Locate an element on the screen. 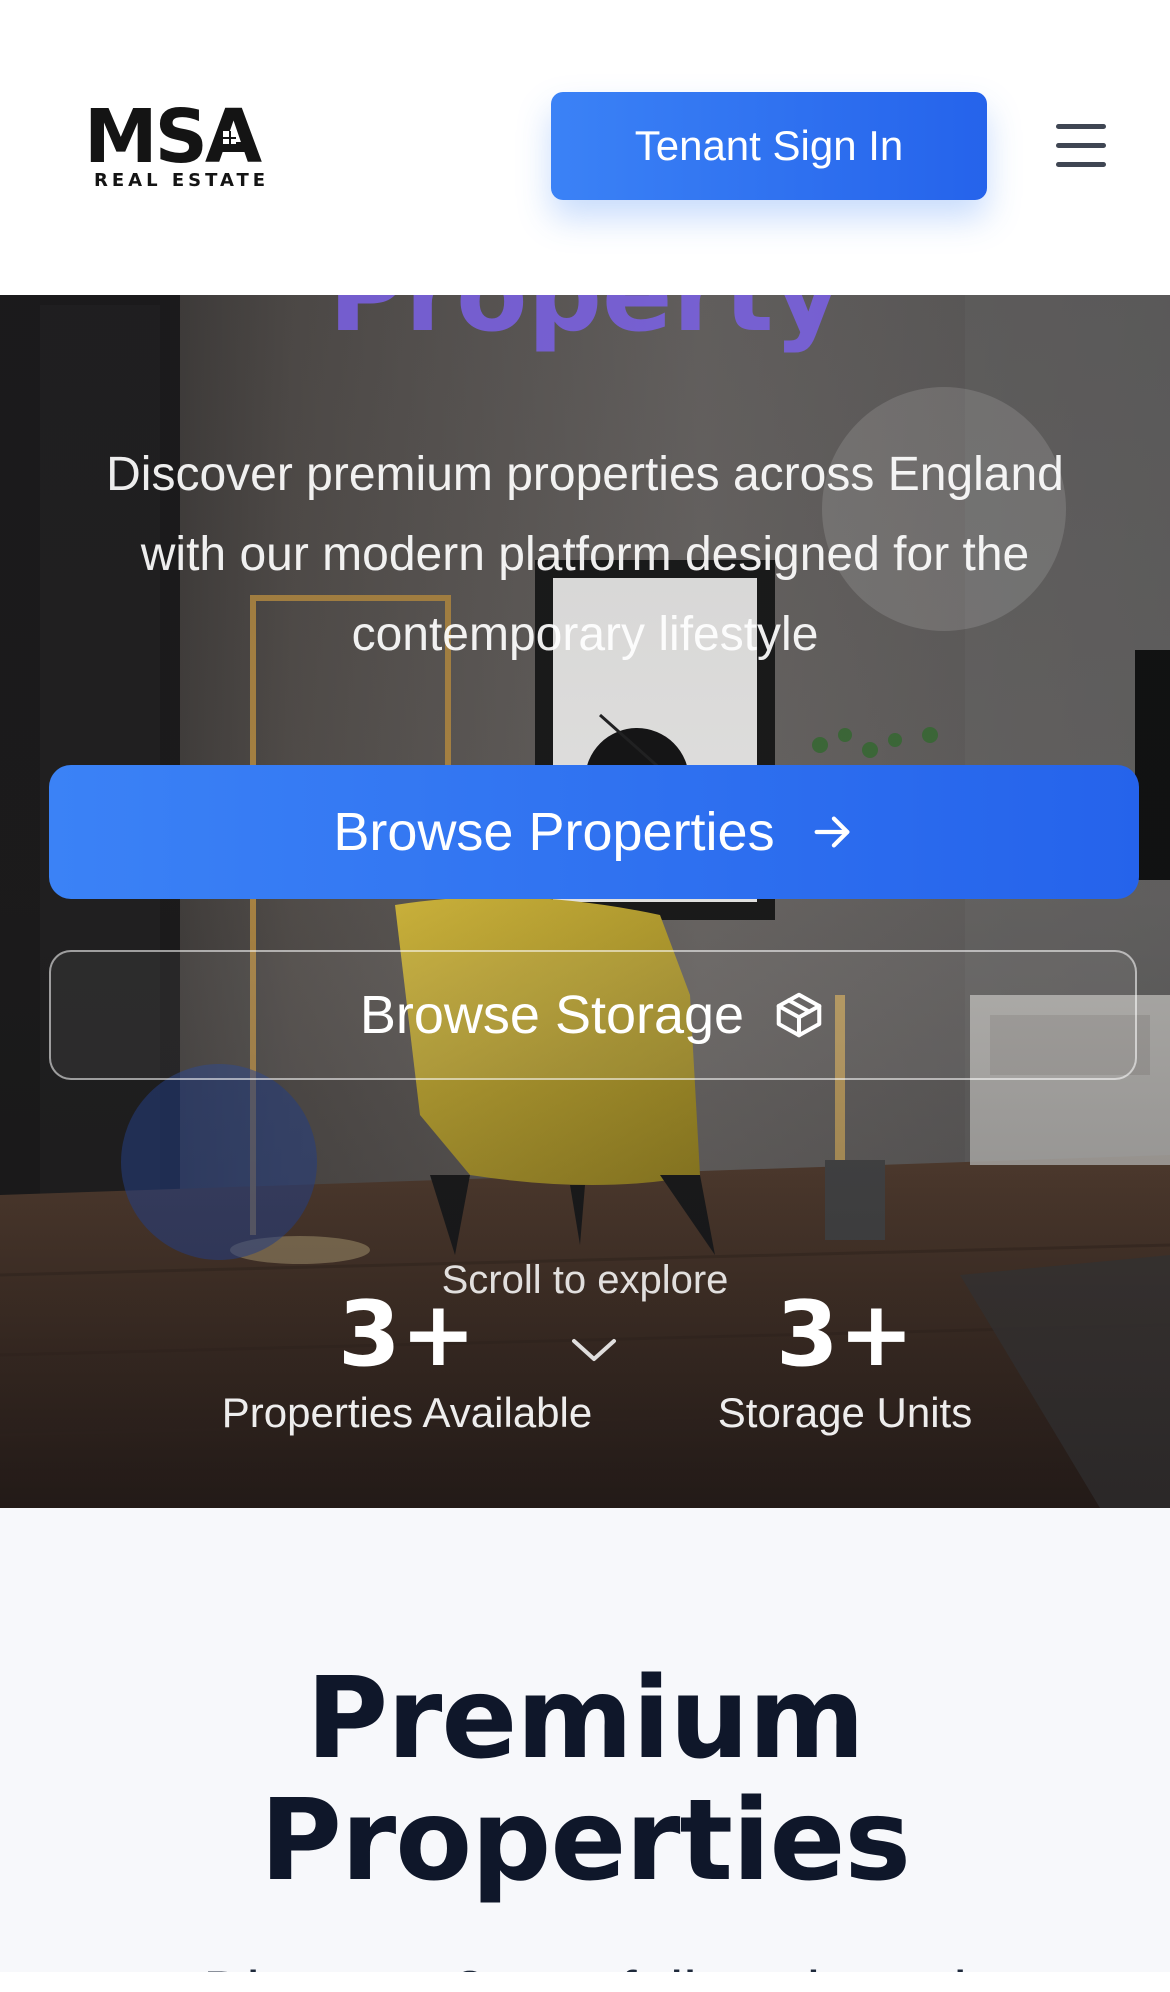 Image resolution: width=1170 pixels, height=1992 pixels. tenant-sign-in-label: Tenant Sign In is located at coordinates (769, 145).